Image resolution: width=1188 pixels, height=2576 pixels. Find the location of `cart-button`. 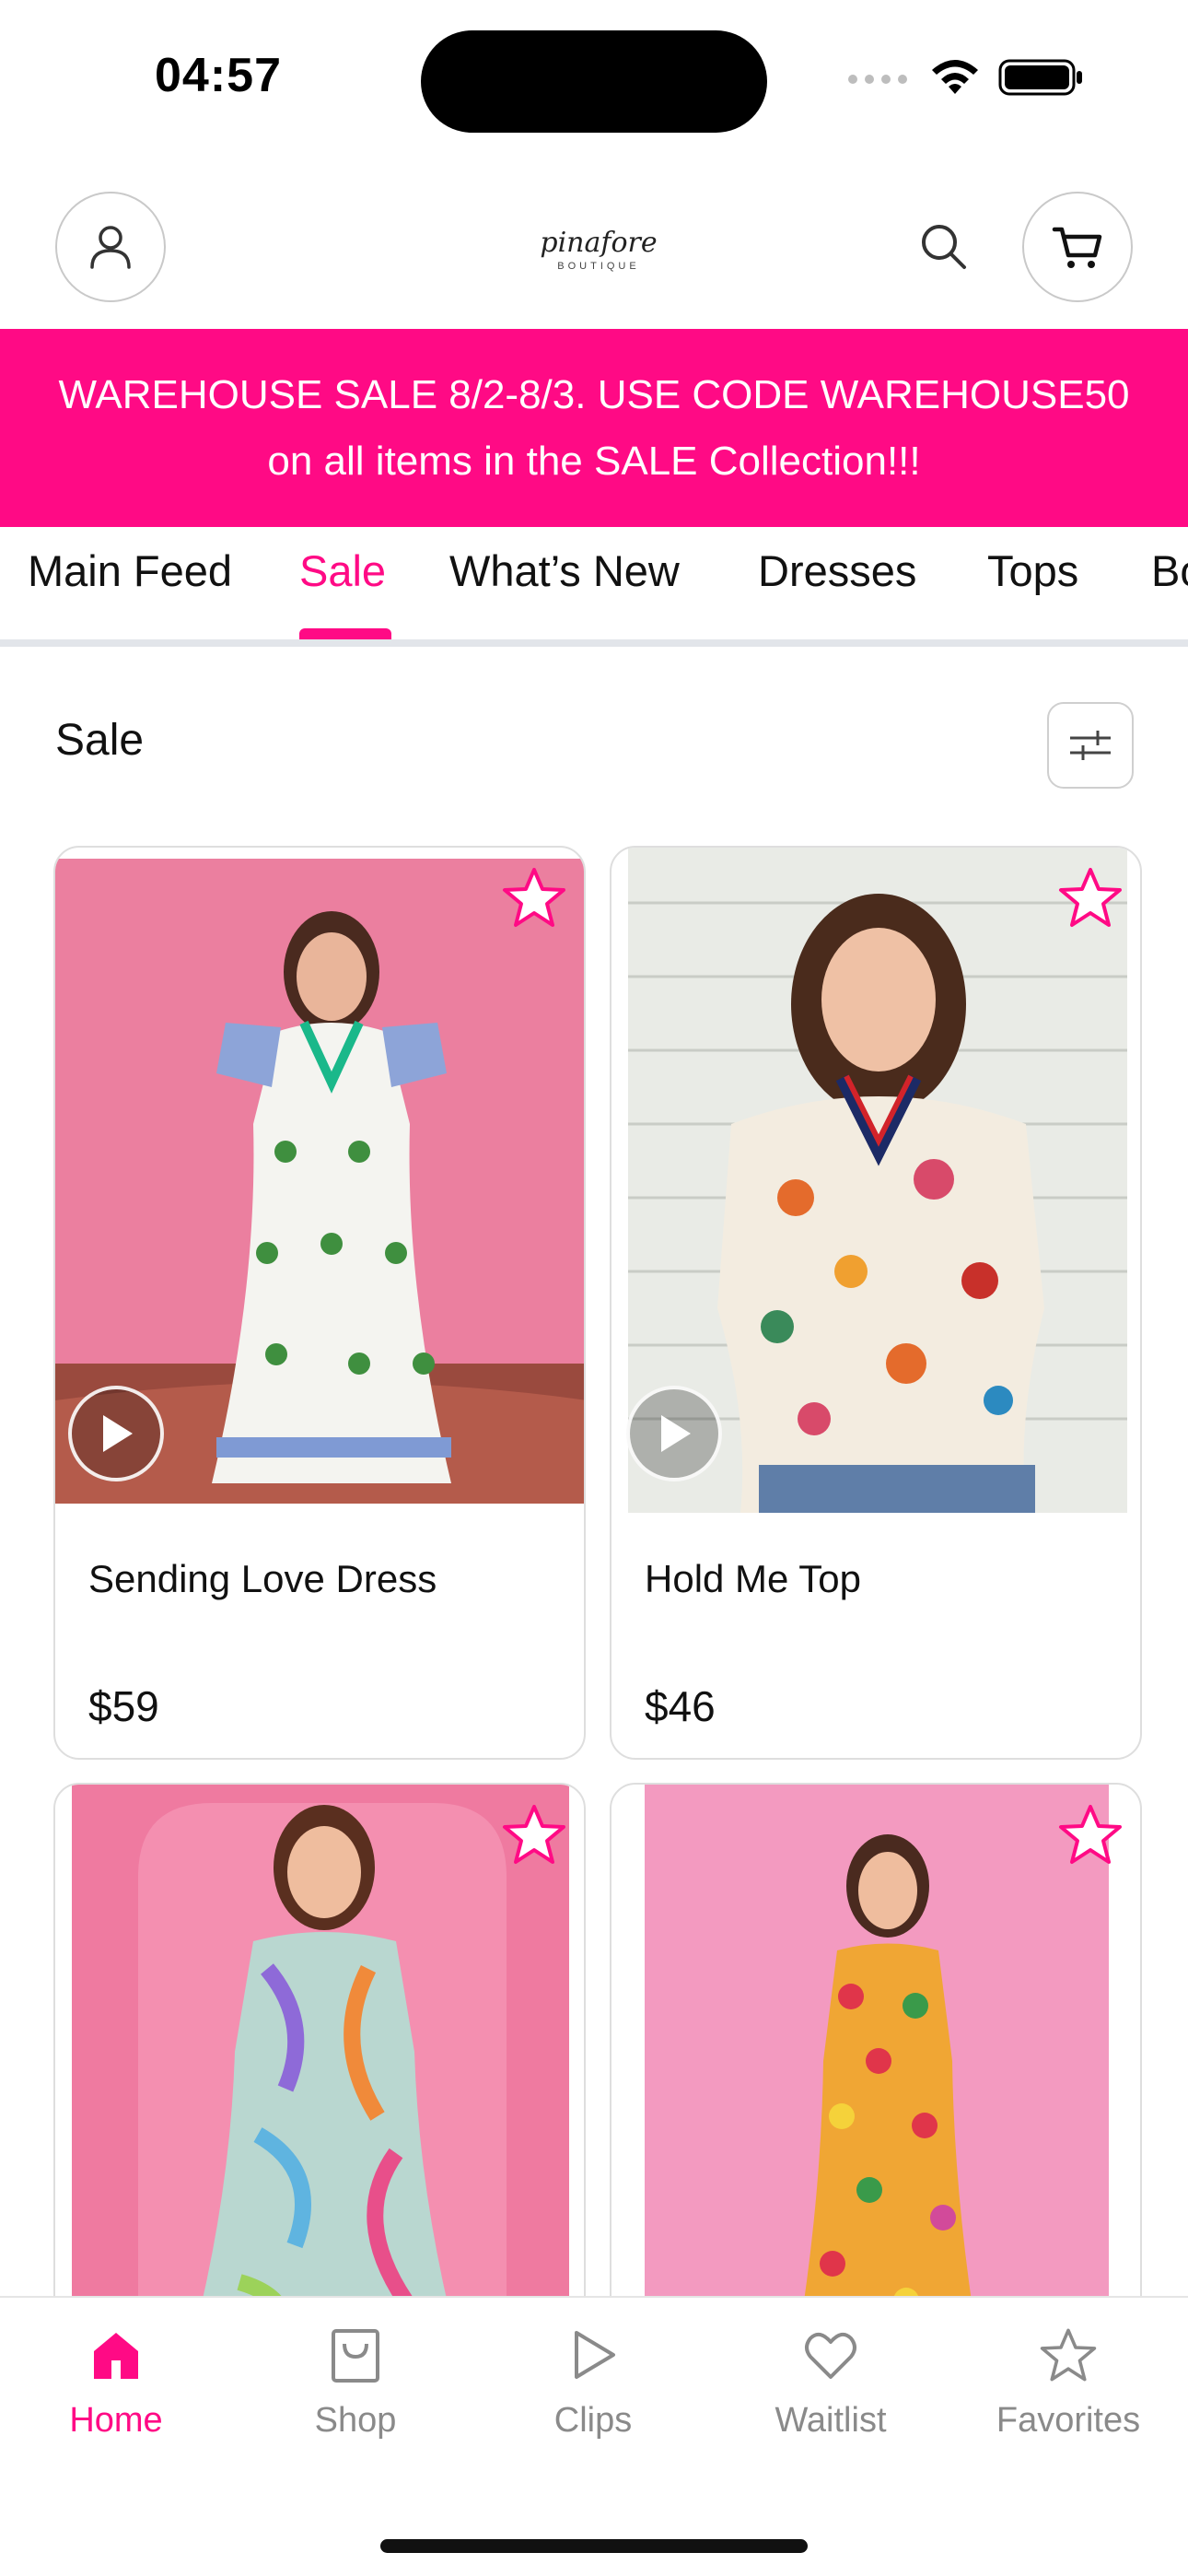

cart-button is located at coordinates (1077, 247).